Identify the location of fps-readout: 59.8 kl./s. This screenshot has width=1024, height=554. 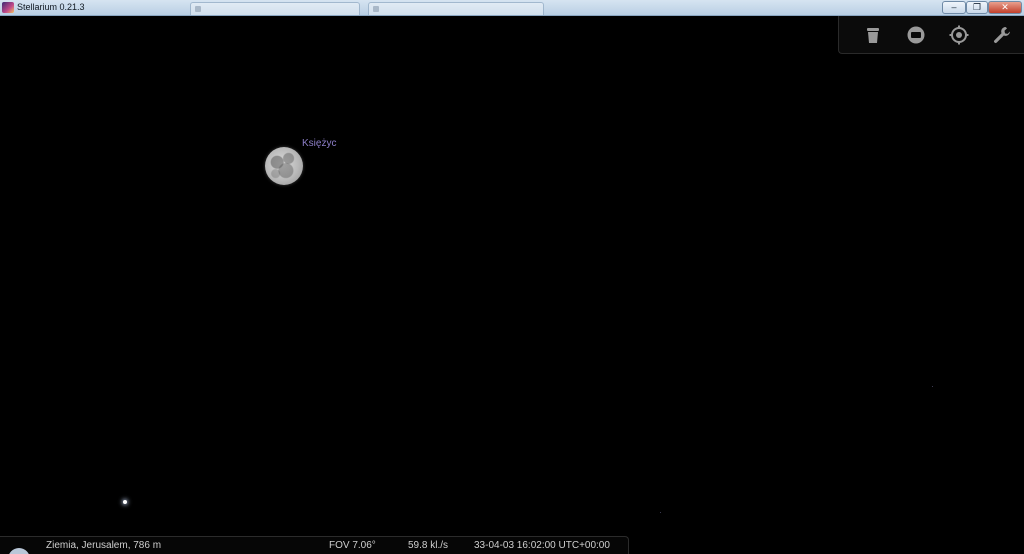
(428, 545).